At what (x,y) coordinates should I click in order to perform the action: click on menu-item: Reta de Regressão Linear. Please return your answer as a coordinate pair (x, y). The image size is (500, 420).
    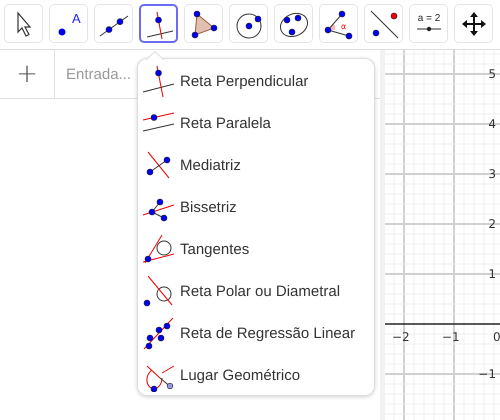
    Looking at the image, I should click on (256, 333).